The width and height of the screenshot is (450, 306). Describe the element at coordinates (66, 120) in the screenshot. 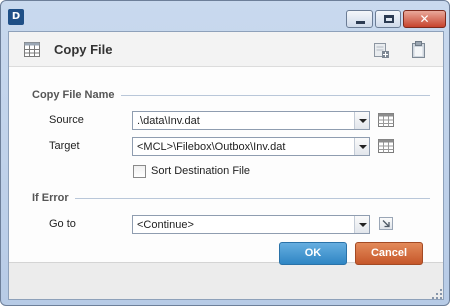

I see `source-label: Source` at that location.